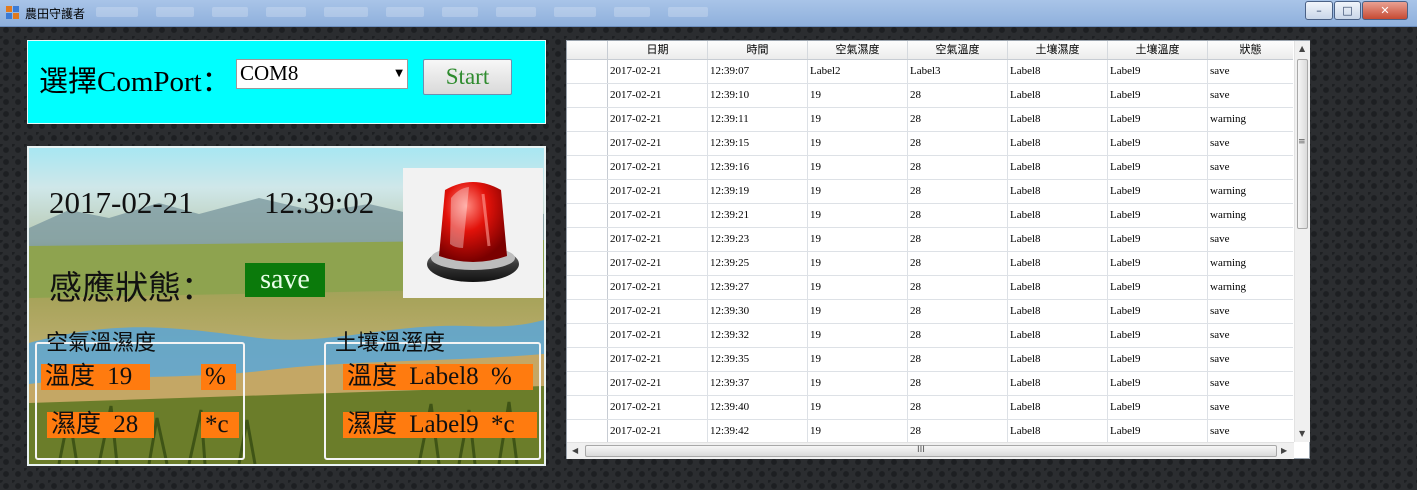 The width and height of the screenshot is (1417, 490). I want to click on cell-time: 12:39:42, so click(758, 431).